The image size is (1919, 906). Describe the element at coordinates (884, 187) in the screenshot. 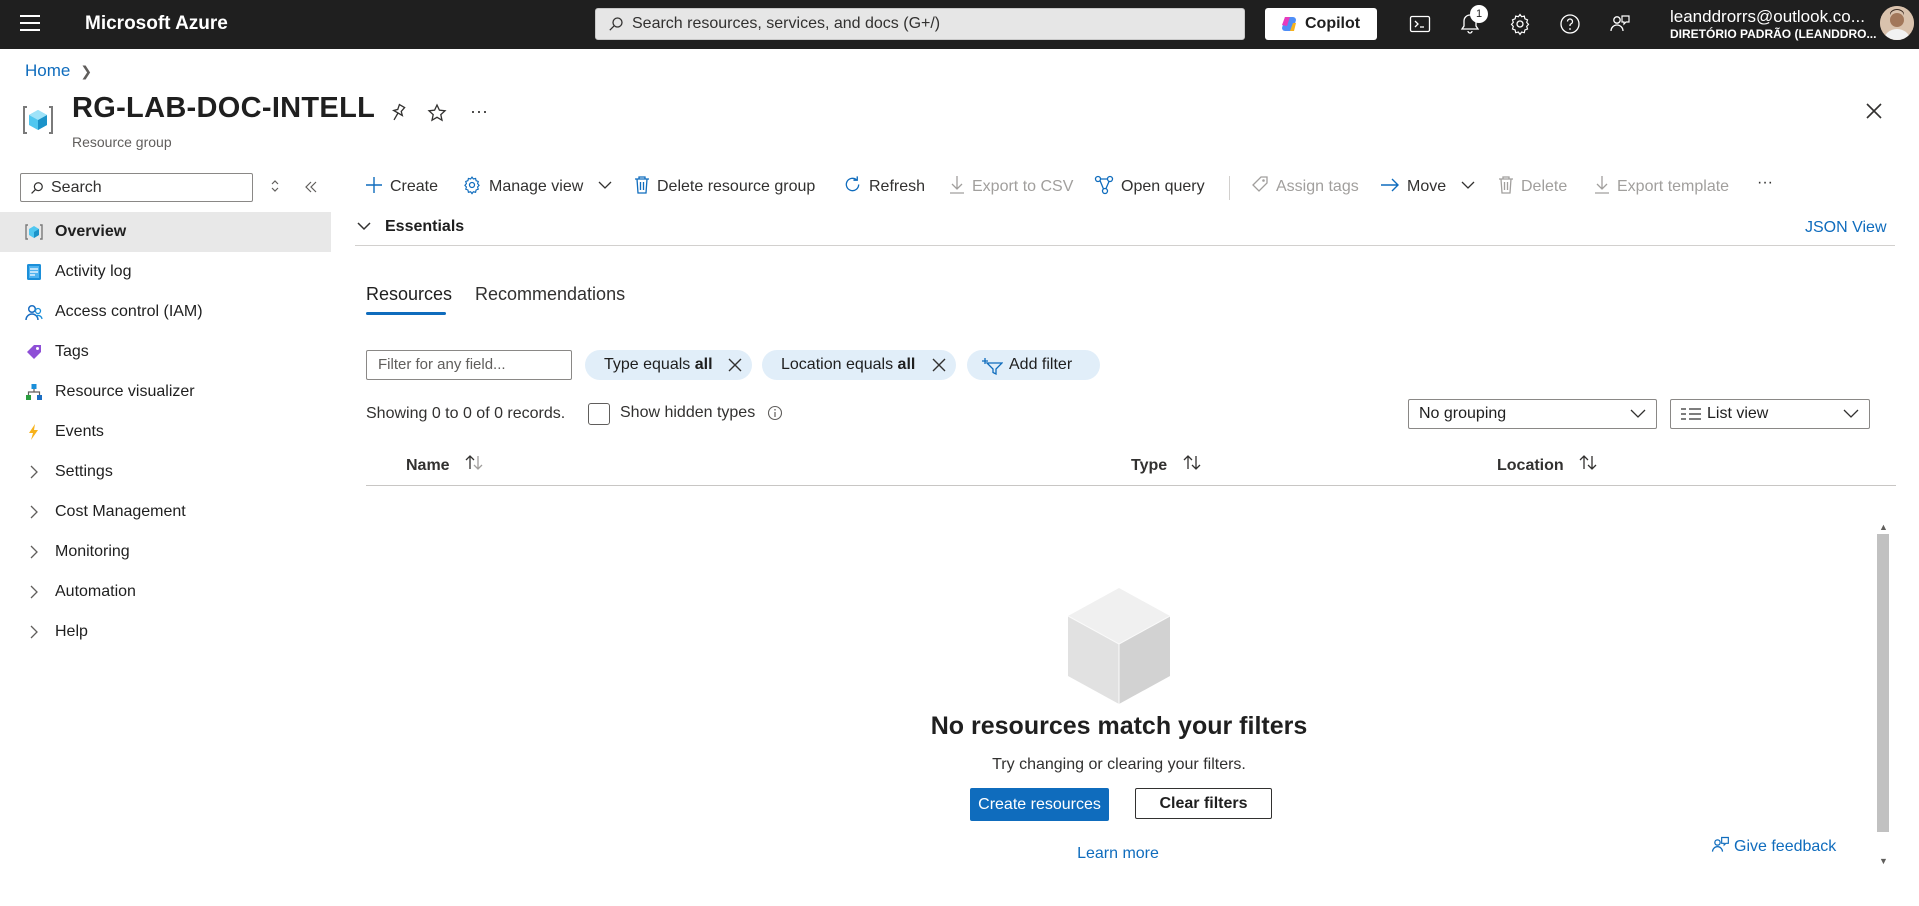

I see `refresh-button: Refresh` at that location.